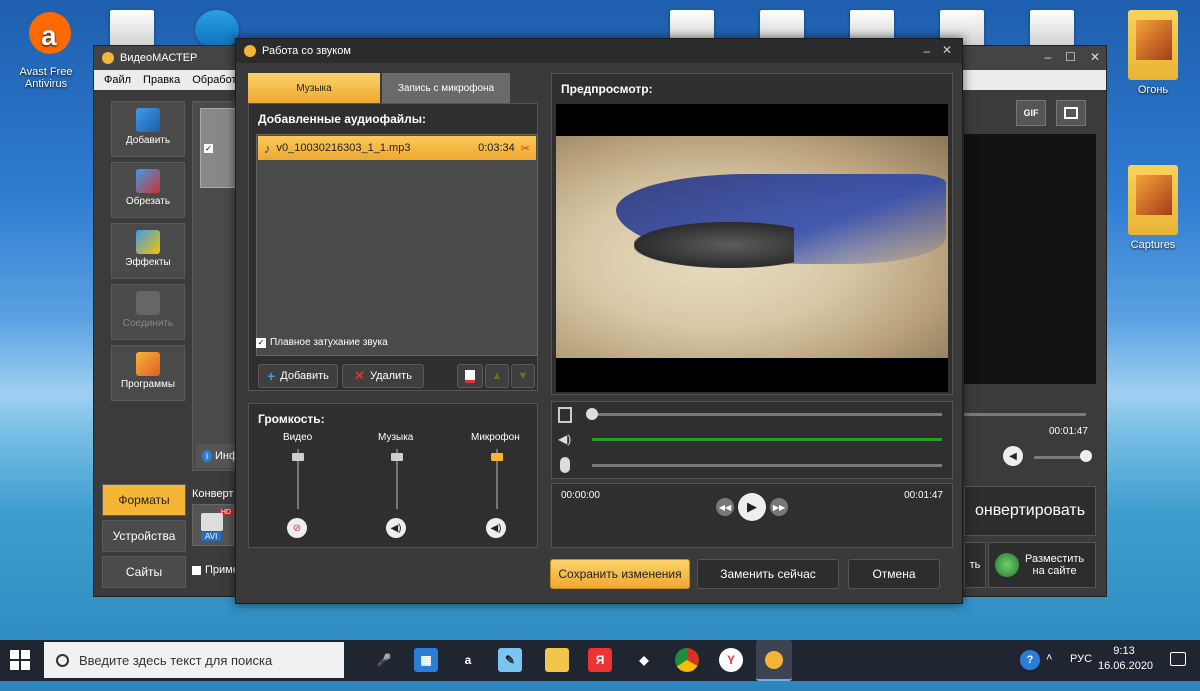  What do you see at coordinates (298, 457) in the screenshot?
I see `video-volume-knob` at bounding box center [298, 457].